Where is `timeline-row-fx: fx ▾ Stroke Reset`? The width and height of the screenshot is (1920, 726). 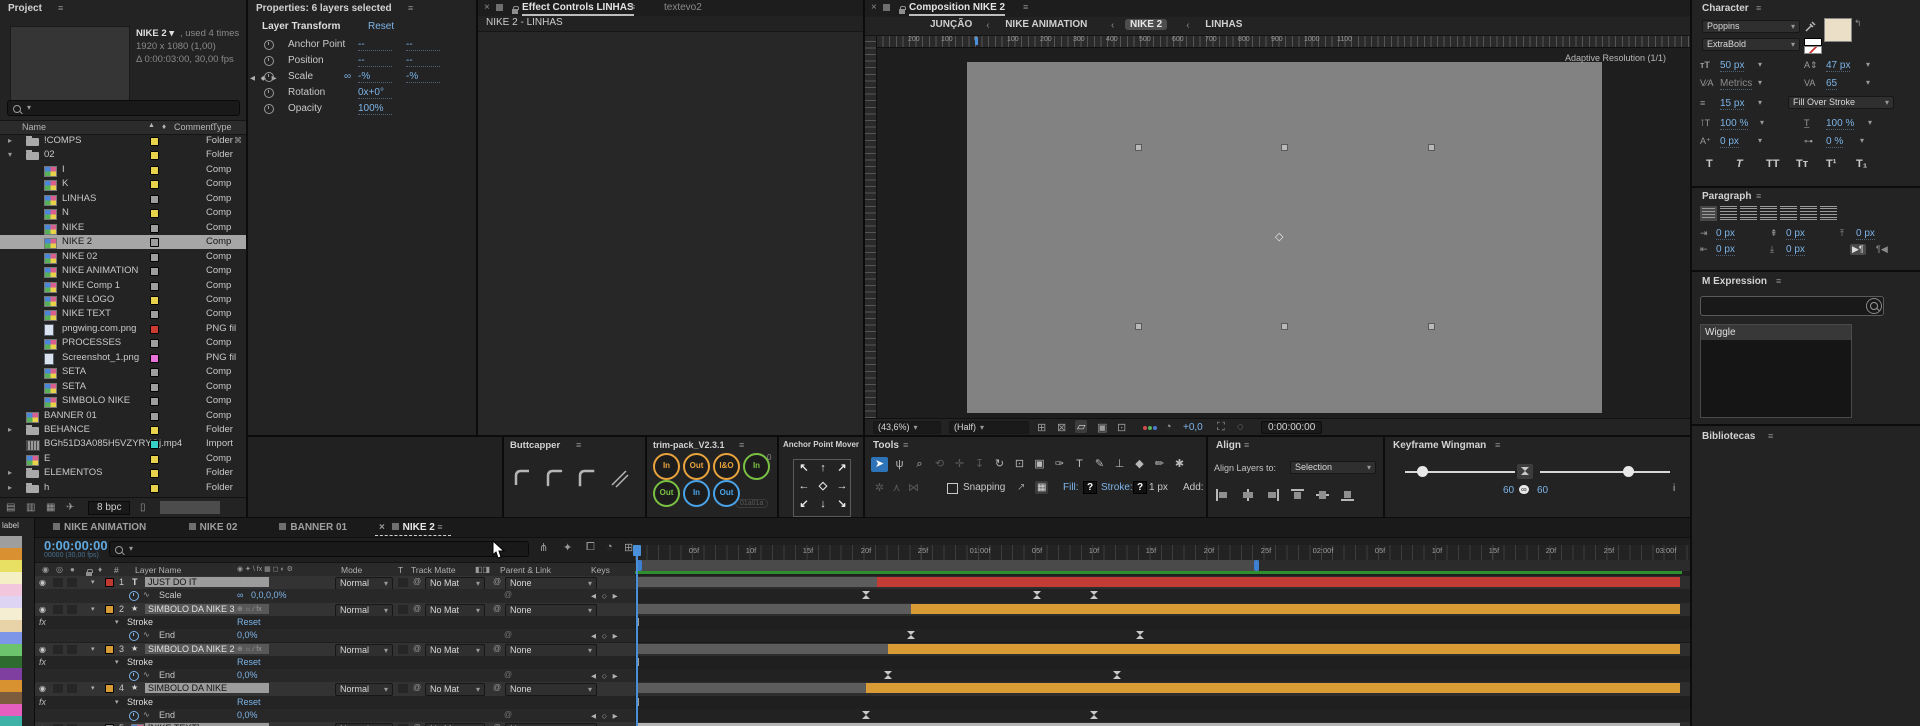
timeline-row-fx: fx ▾ Stroke Reset is located at coordinates (335, 702).